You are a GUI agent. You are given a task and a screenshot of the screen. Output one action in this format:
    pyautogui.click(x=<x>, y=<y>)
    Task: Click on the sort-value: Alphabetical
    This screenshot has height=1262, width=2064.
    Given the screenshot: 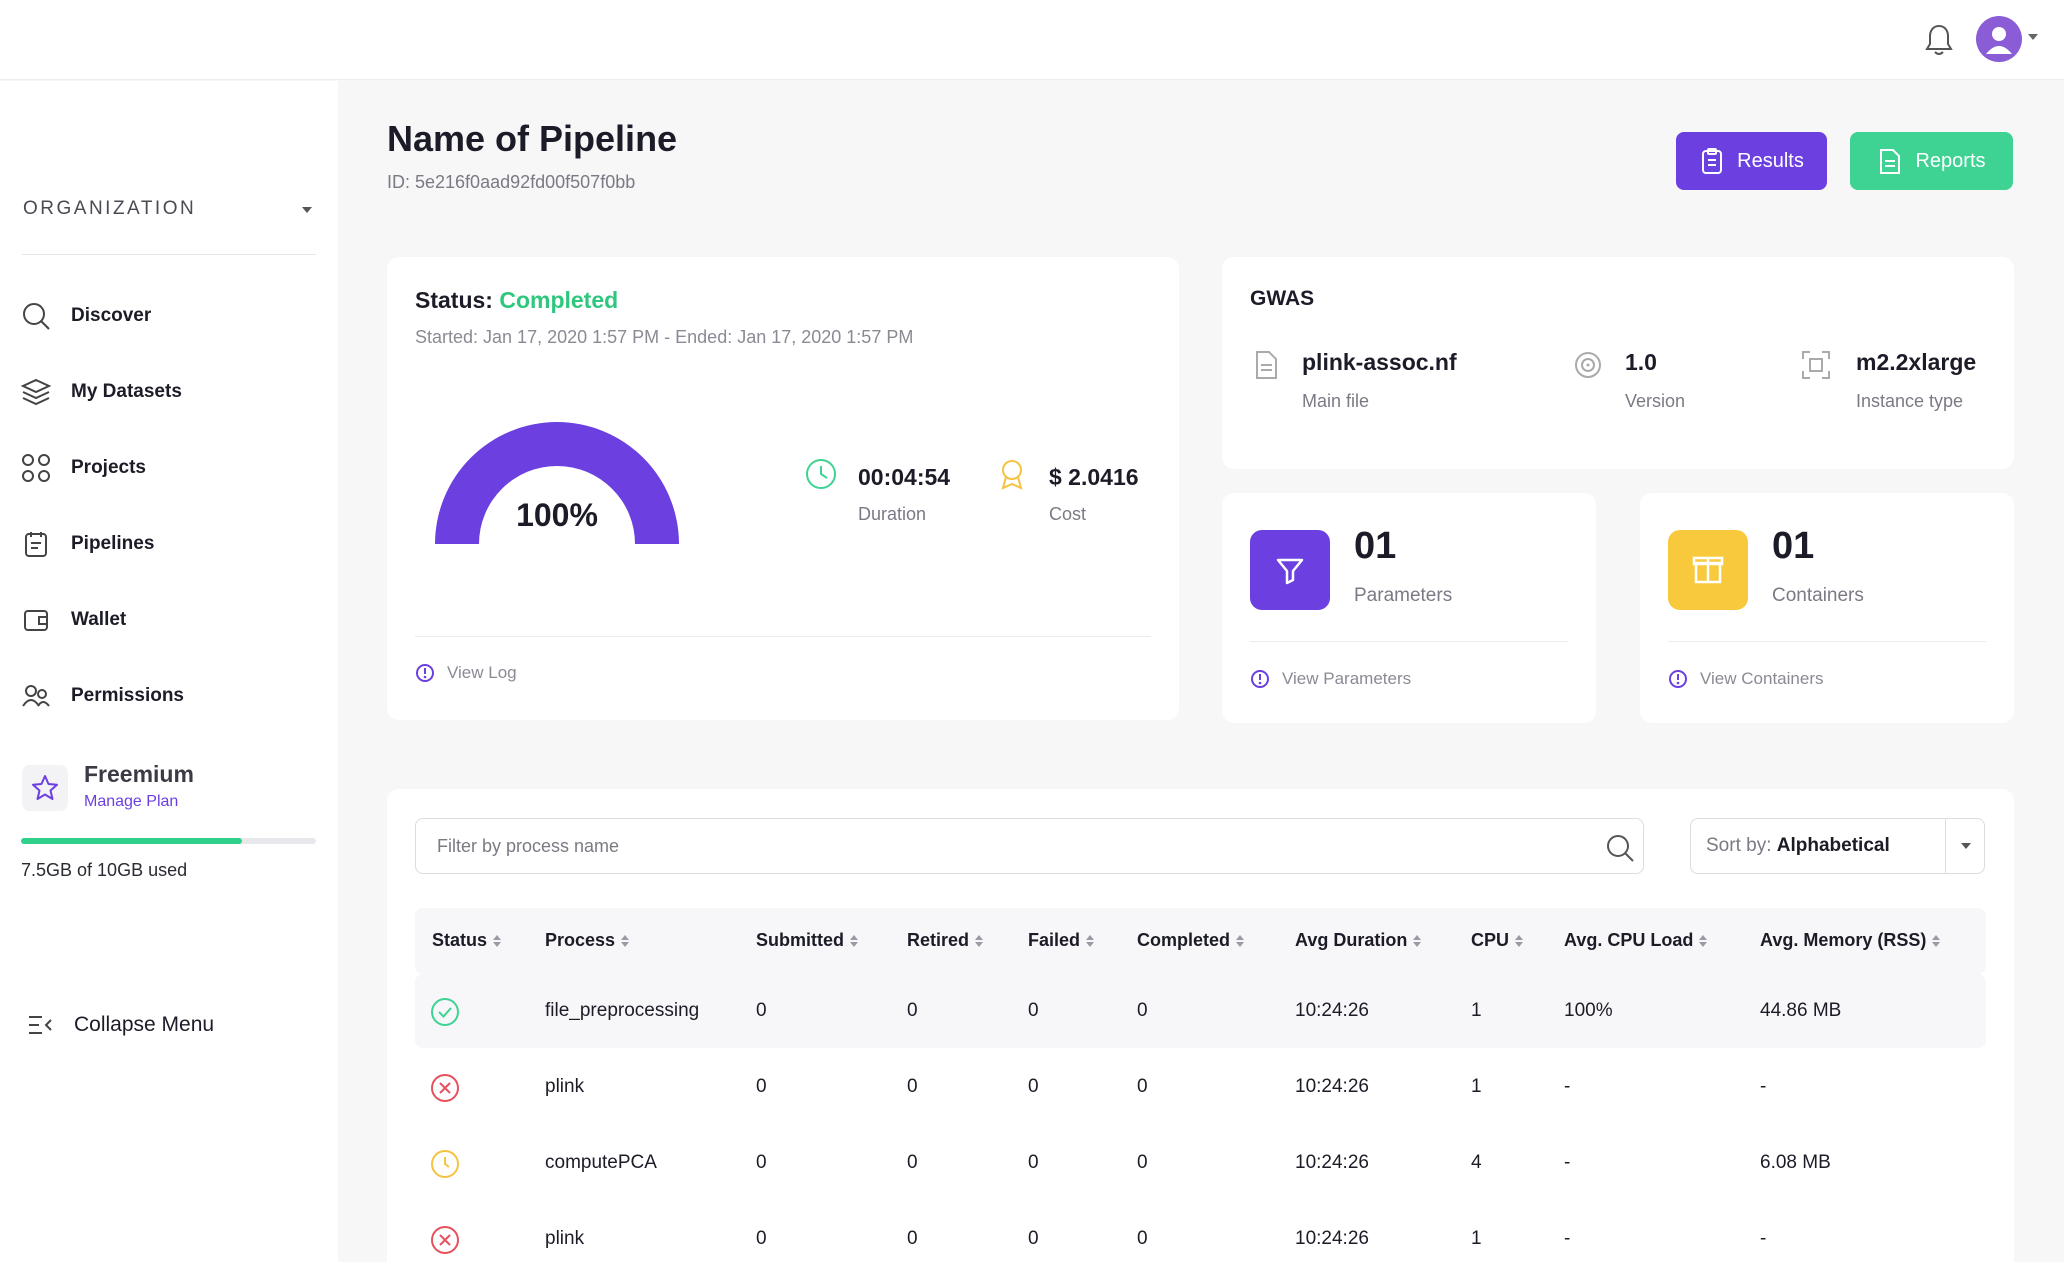 What is the action you would take?
    pyautogui.click(x=1833, y=845)
    